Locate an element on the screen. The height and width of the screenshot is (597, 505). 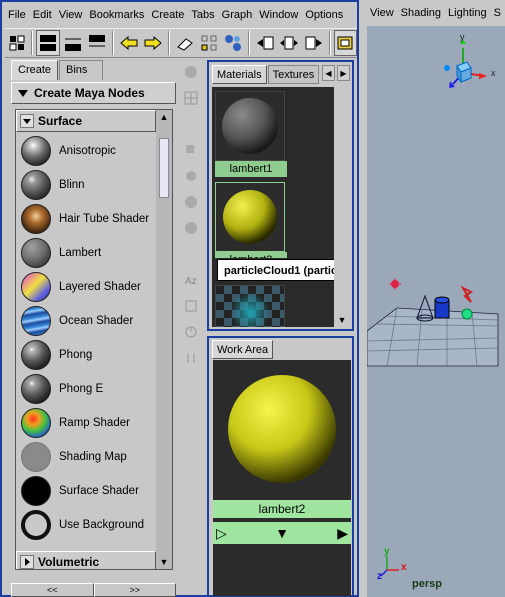
node-item-use-background: Use Background is located at coordinates (86, 525).